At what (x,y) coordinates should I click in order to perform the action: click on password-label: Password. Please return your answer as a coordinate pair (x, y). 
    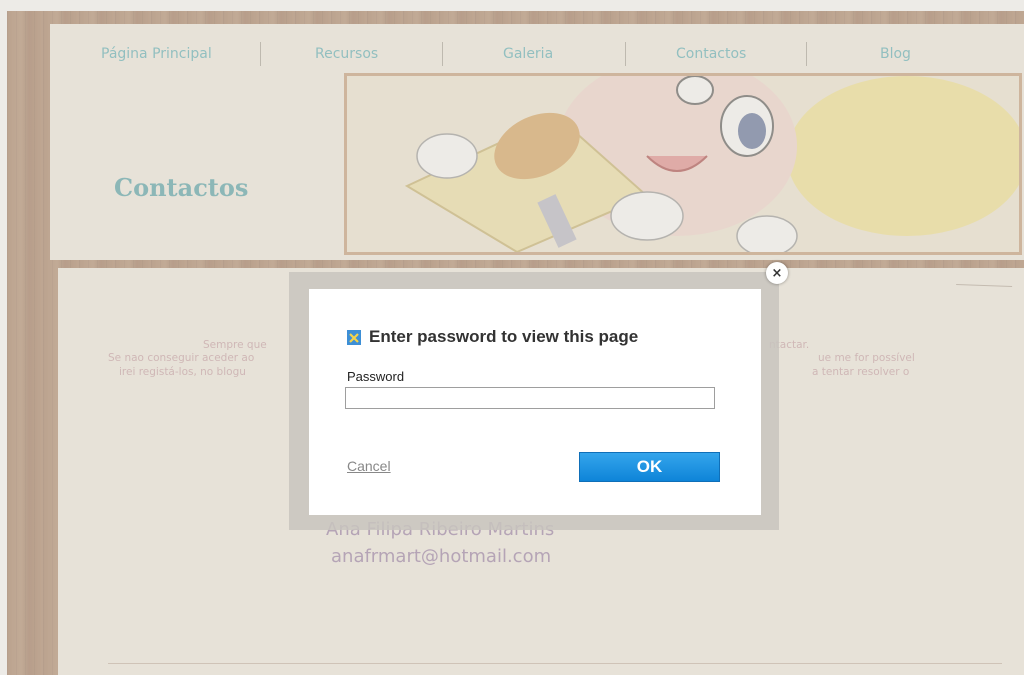
    Looking at the image, I should click on (376, 376).